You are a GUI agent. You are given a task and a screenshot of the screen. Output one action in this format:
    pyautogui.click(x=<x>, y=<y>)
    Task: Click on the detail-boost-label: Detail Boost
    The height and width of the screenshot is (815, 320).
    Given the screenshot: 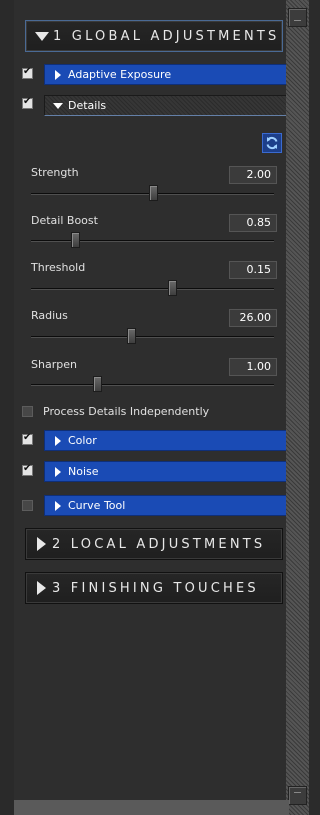 What is the action you would take?
    pyautogui.click(x=64, y=220)
    